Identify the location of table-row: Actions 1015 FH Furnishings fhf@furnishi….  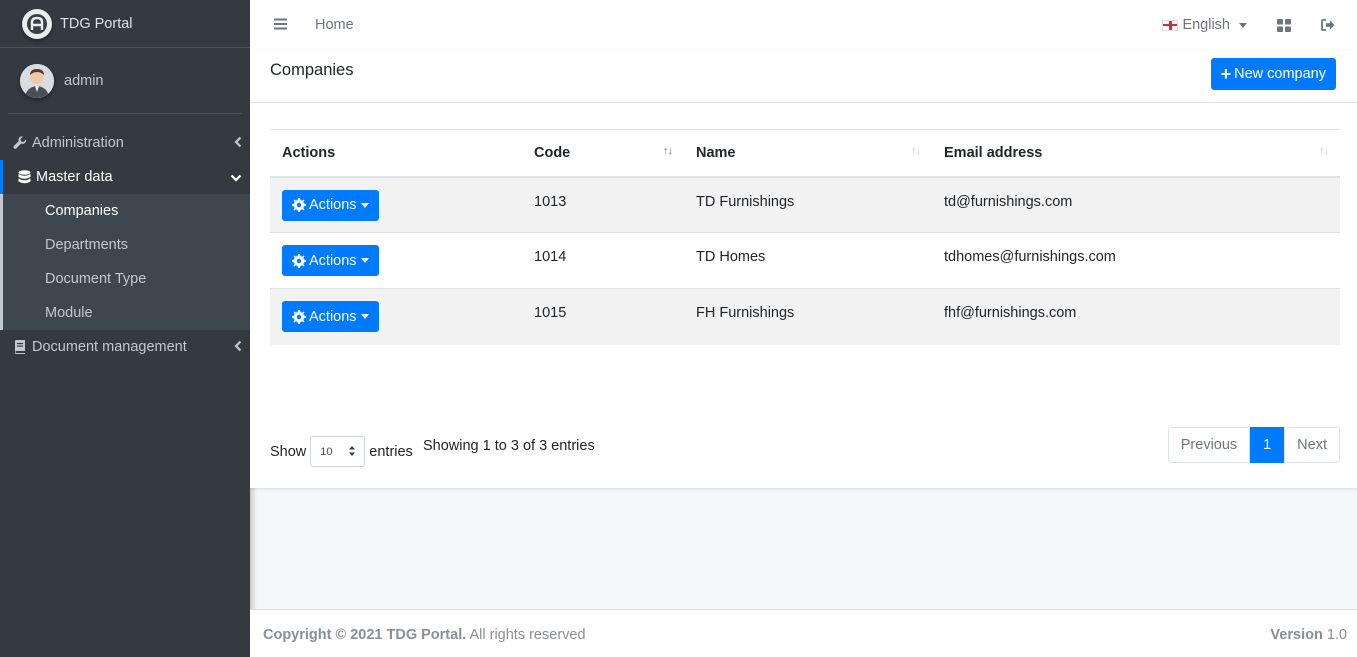
(805, 316).